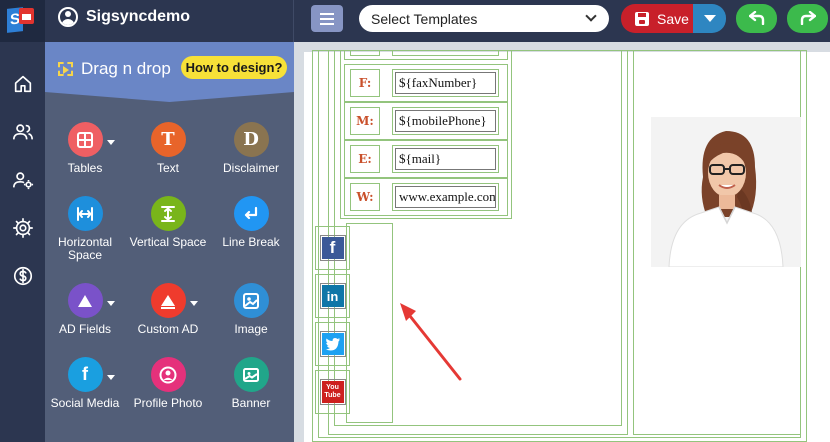 The height and width of the screenshot is (442, 830). What do you see at coordinates (85, 139) in the screenshot?
I see `table-icon` at bounding box center [85, 139].